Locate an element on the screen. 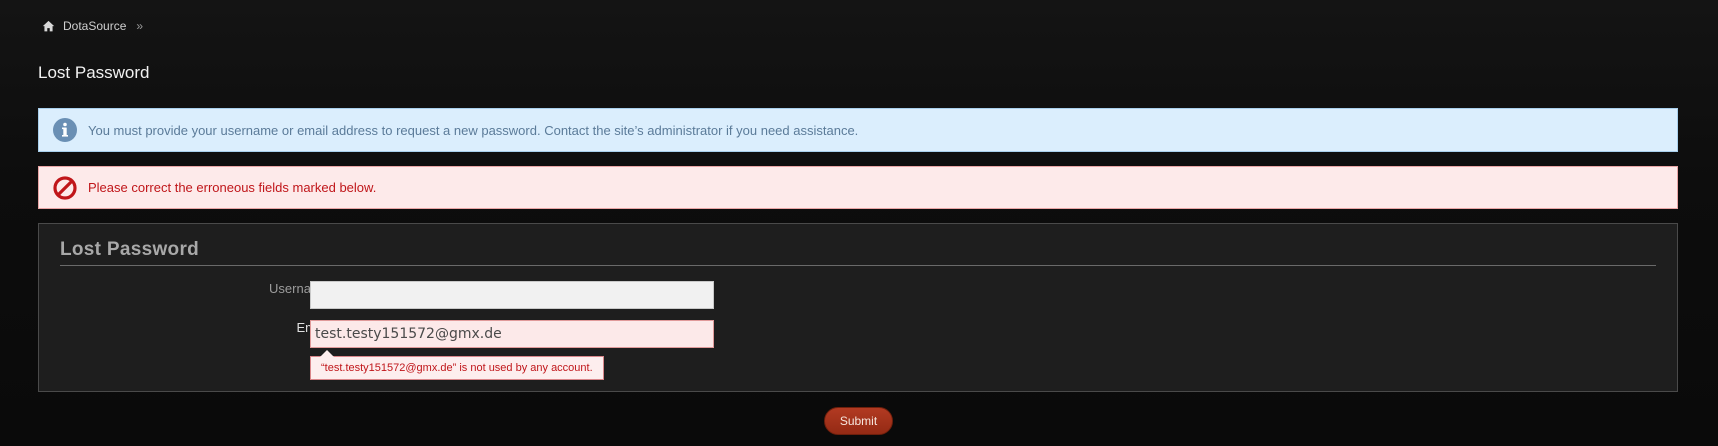  tooltip-arrow is located at coordinates (327, 353).